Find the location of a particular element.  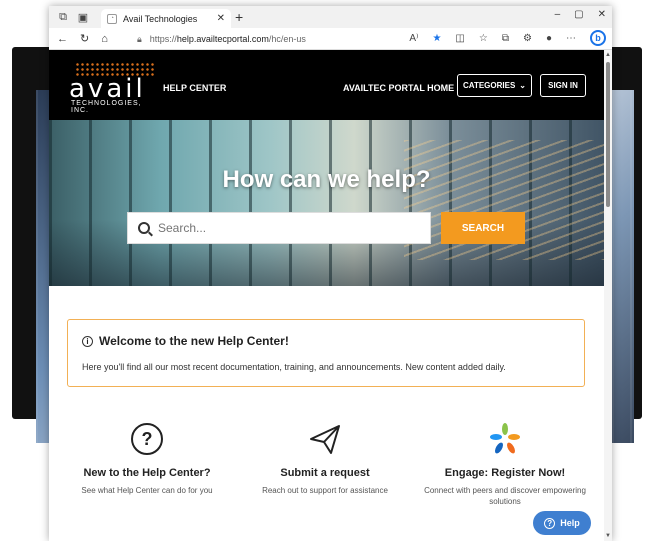

maximize-button: ▢ is located at coordinates (578, 14).